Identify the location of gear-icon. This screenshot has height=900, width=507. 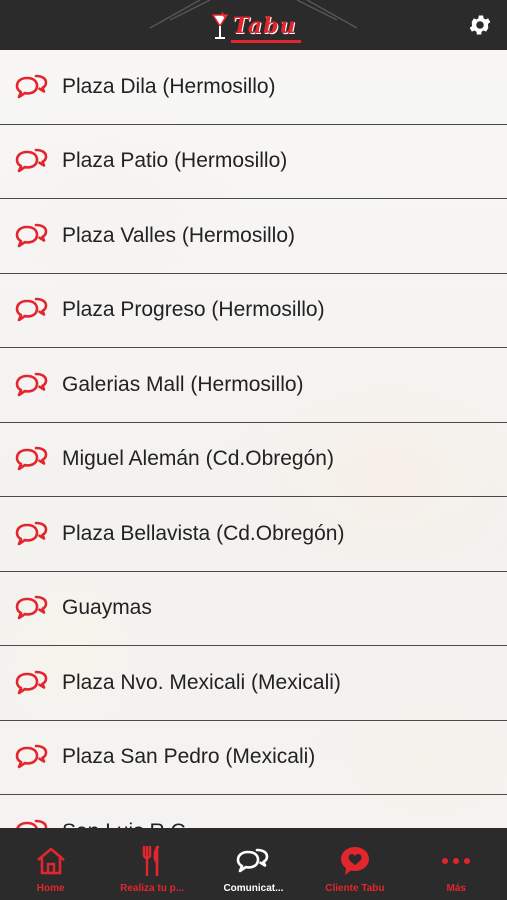
(480, 25).